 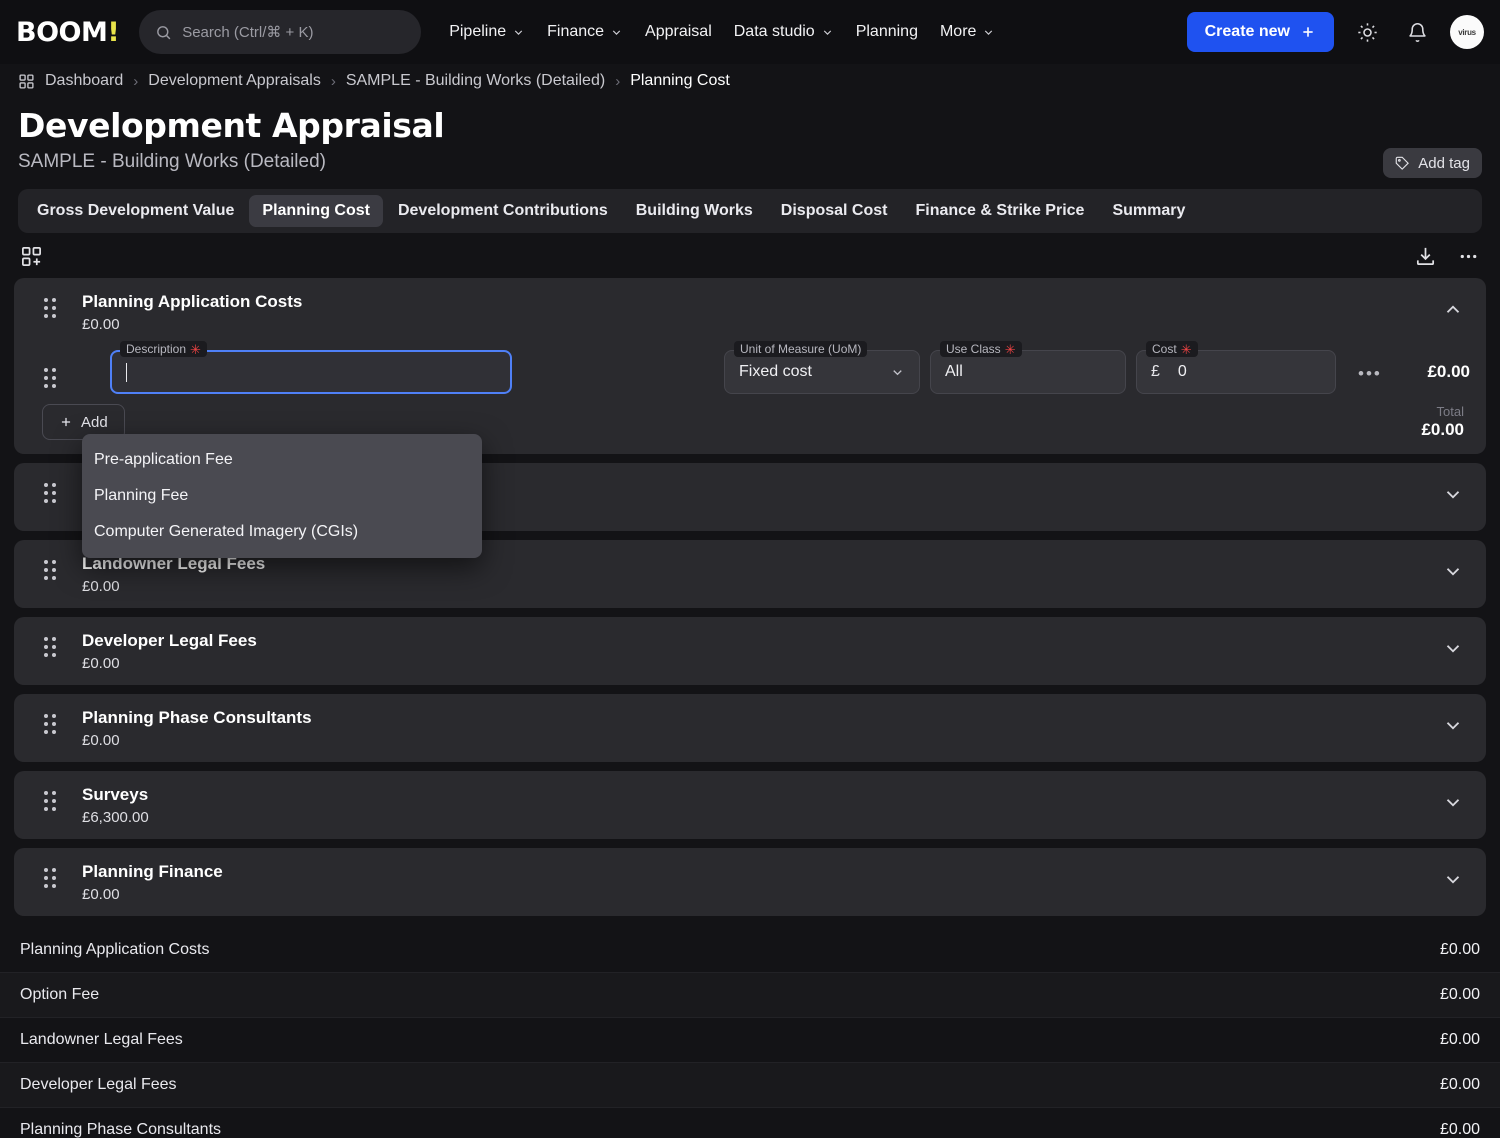 What do you see at coordinates (52, 378) in the screenshot?
I see `row-drag-handle-icon` at bounding box center [52, 378].